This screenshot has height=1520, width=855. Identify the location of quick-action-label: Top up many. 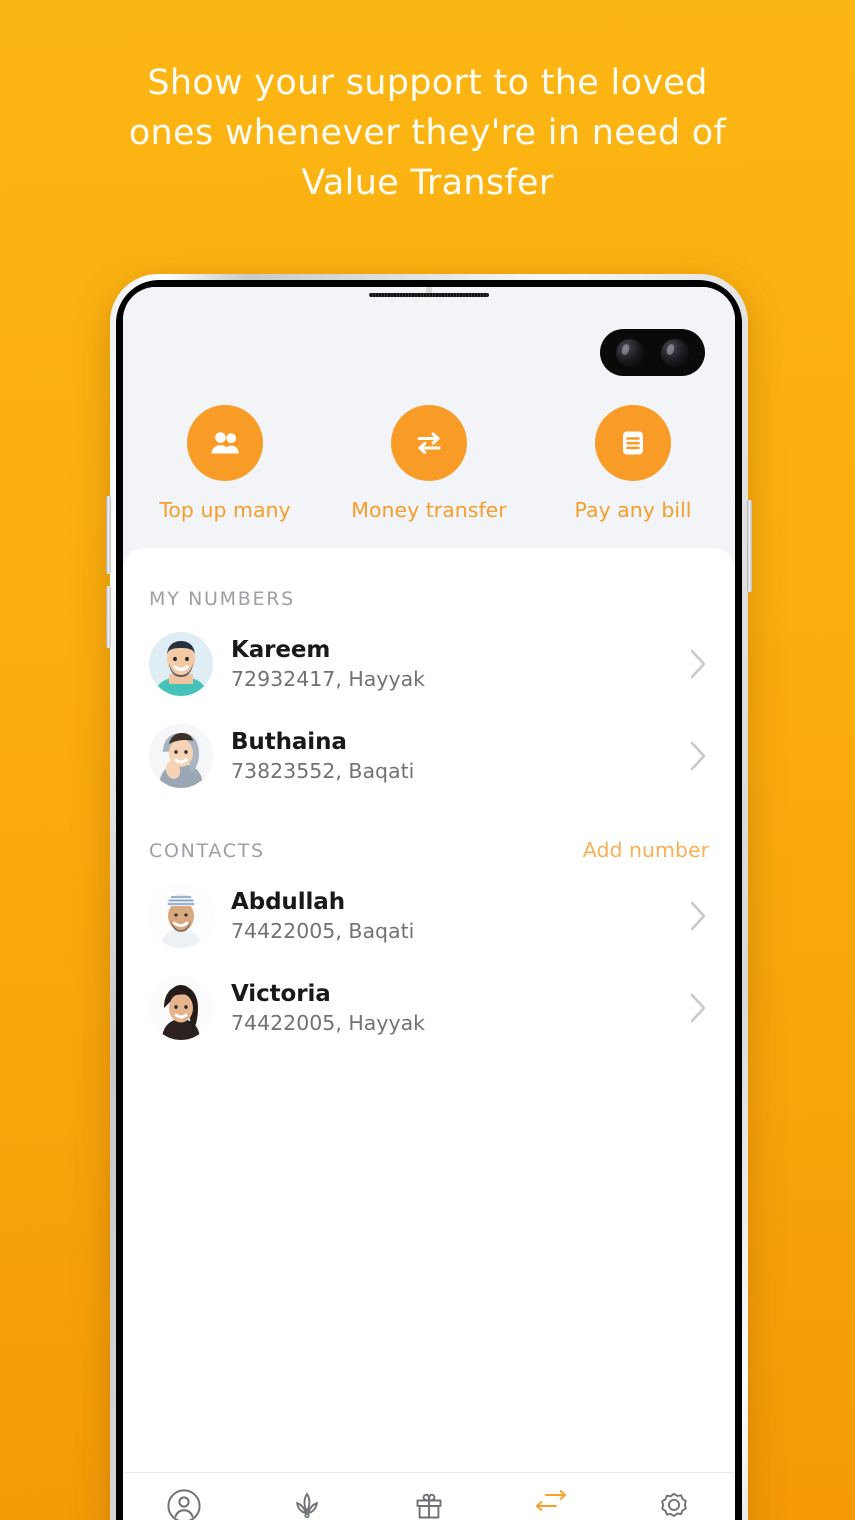
(225, 510).